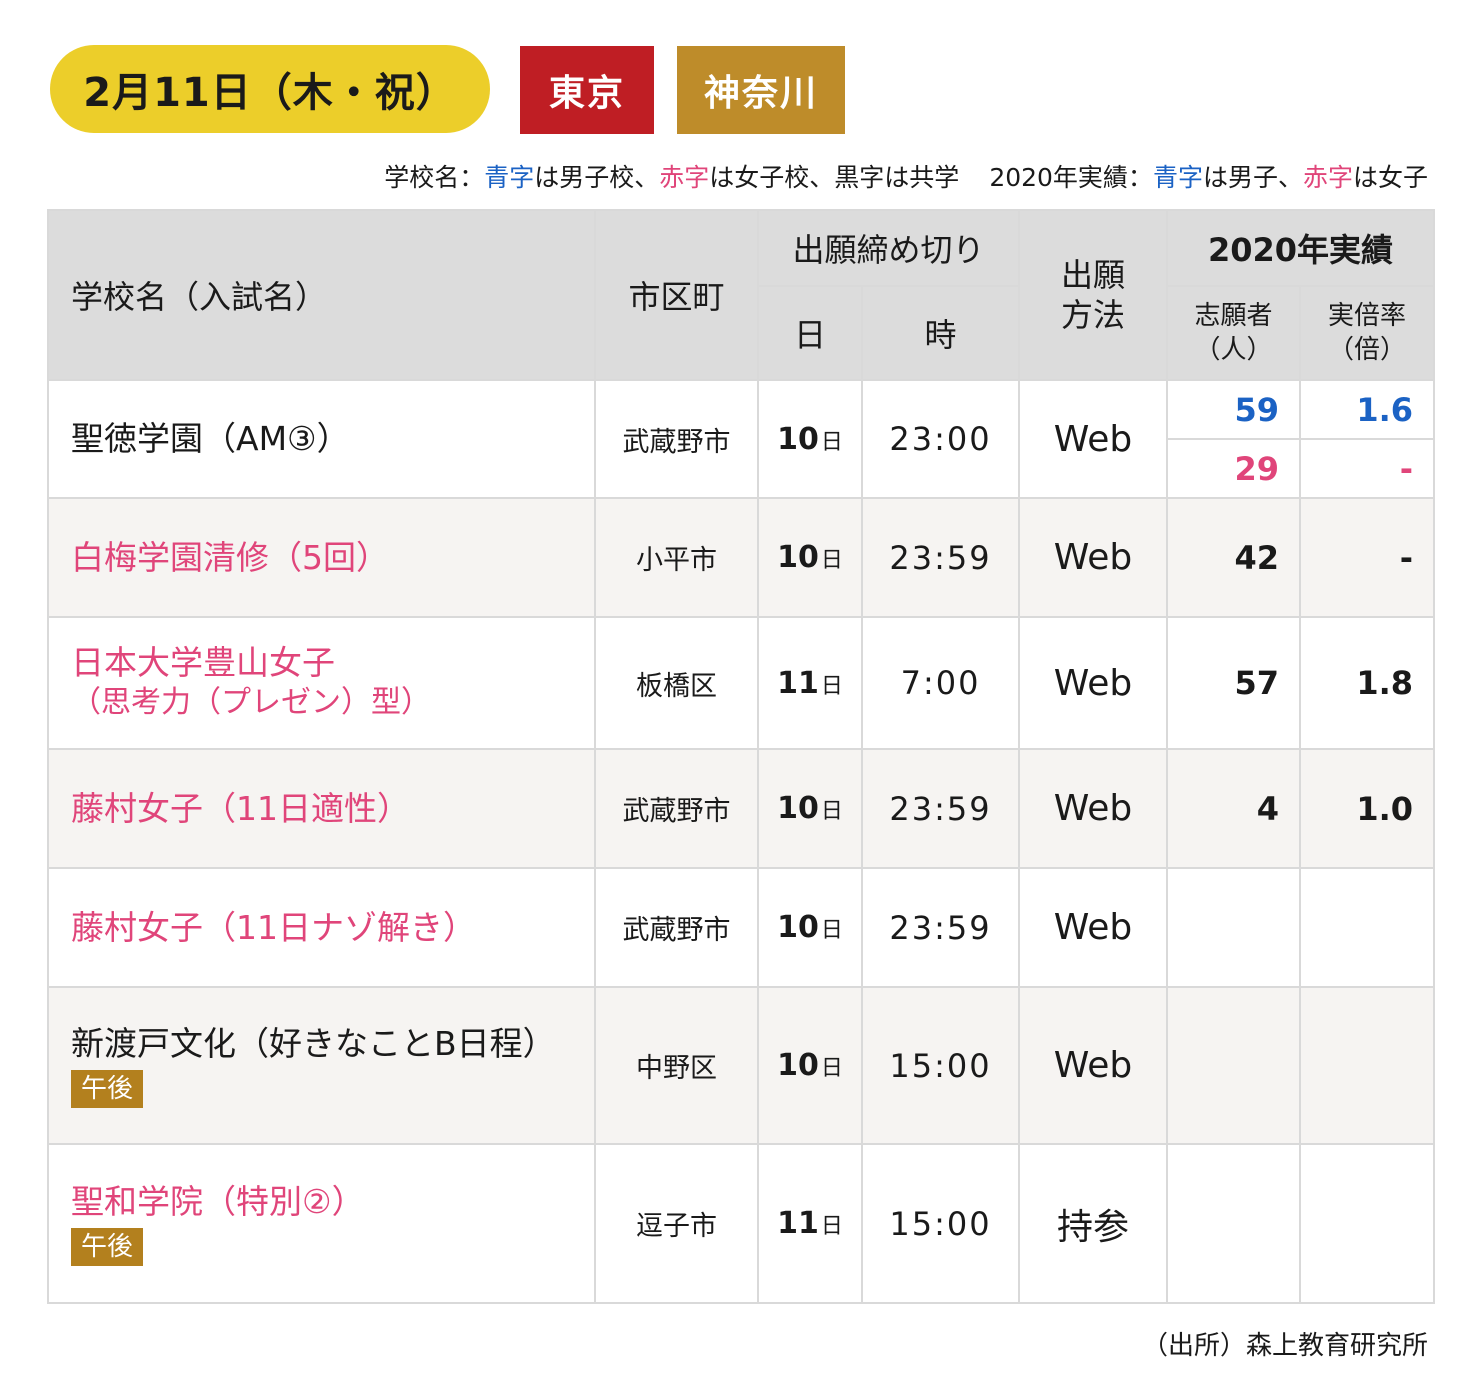 This screenshot has width=1480, height=1390. I want to click on school-name: 白梅学園清修（5回）, so click(321, 557).